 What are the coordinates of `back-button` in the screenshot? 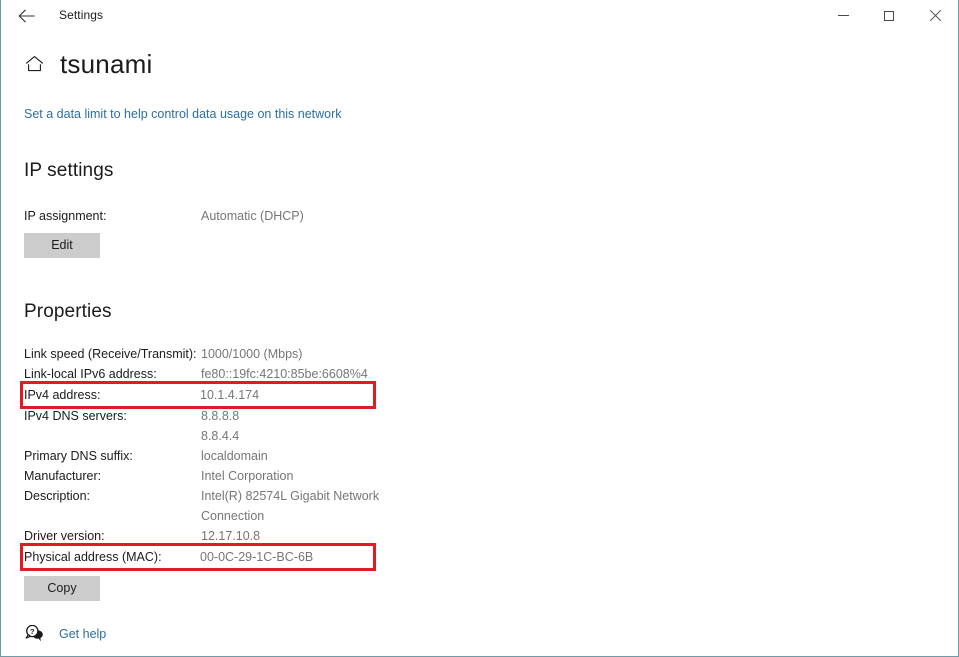 It's located at (26, 15).